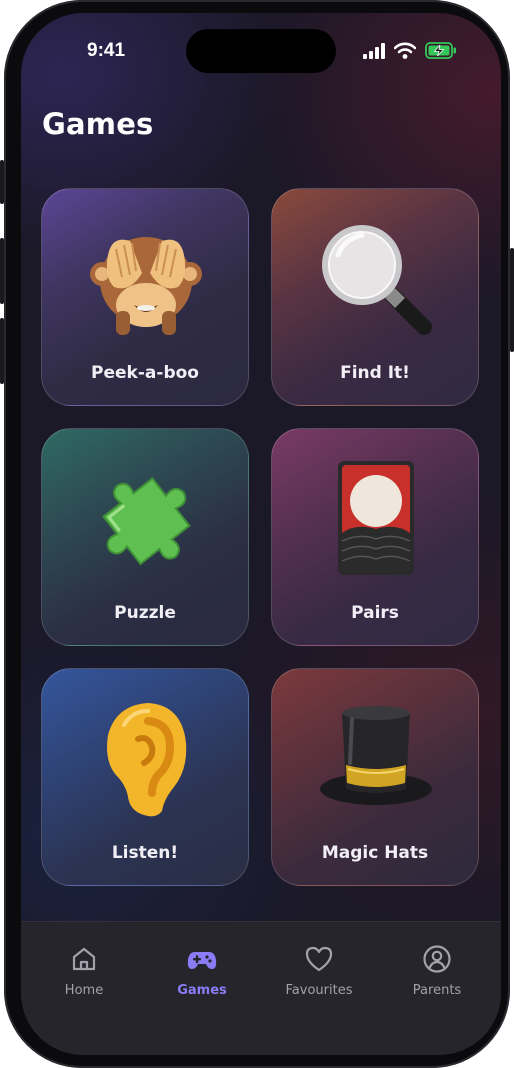 The height and width of the screenshot is (1068, 514). I want to click on ear-icon, so click(147, 760).